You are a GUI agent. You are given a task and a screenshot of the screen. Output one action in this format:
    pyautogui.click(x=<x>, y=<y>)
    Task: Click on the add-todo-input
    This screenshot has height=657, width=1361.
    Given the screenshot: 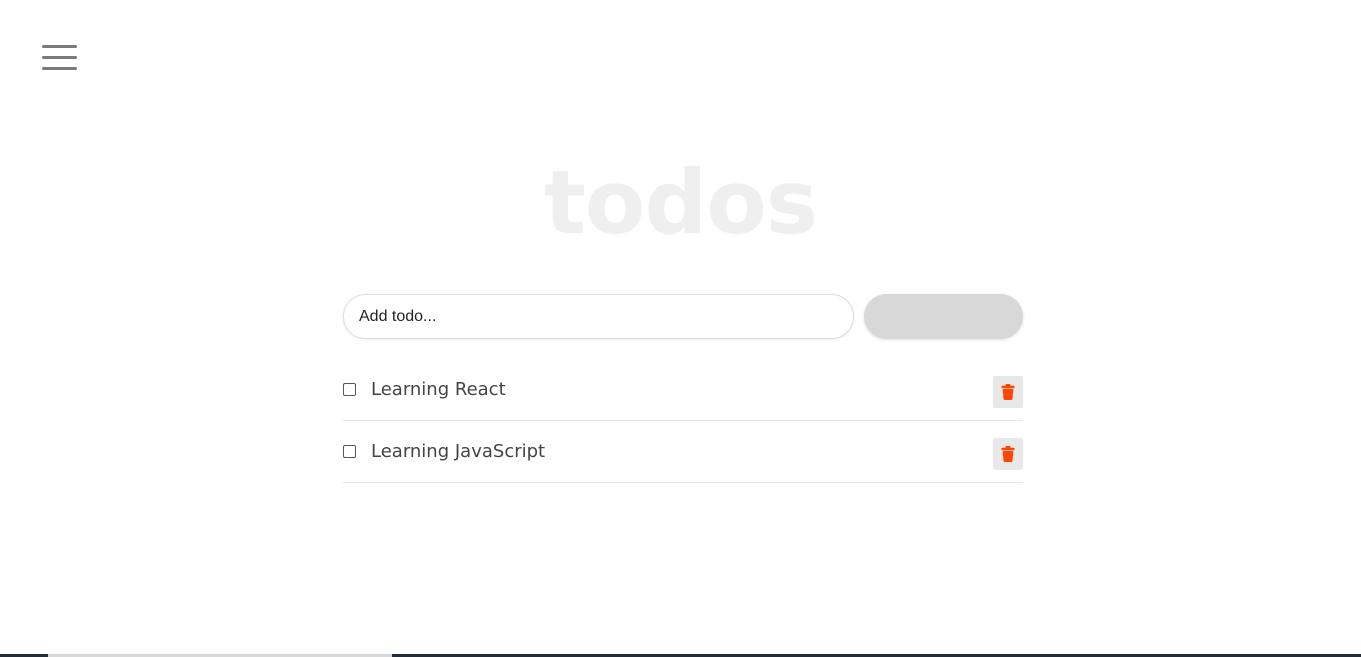 What is the action you would take?
    pyautogui.click(x=598, y=316)
    